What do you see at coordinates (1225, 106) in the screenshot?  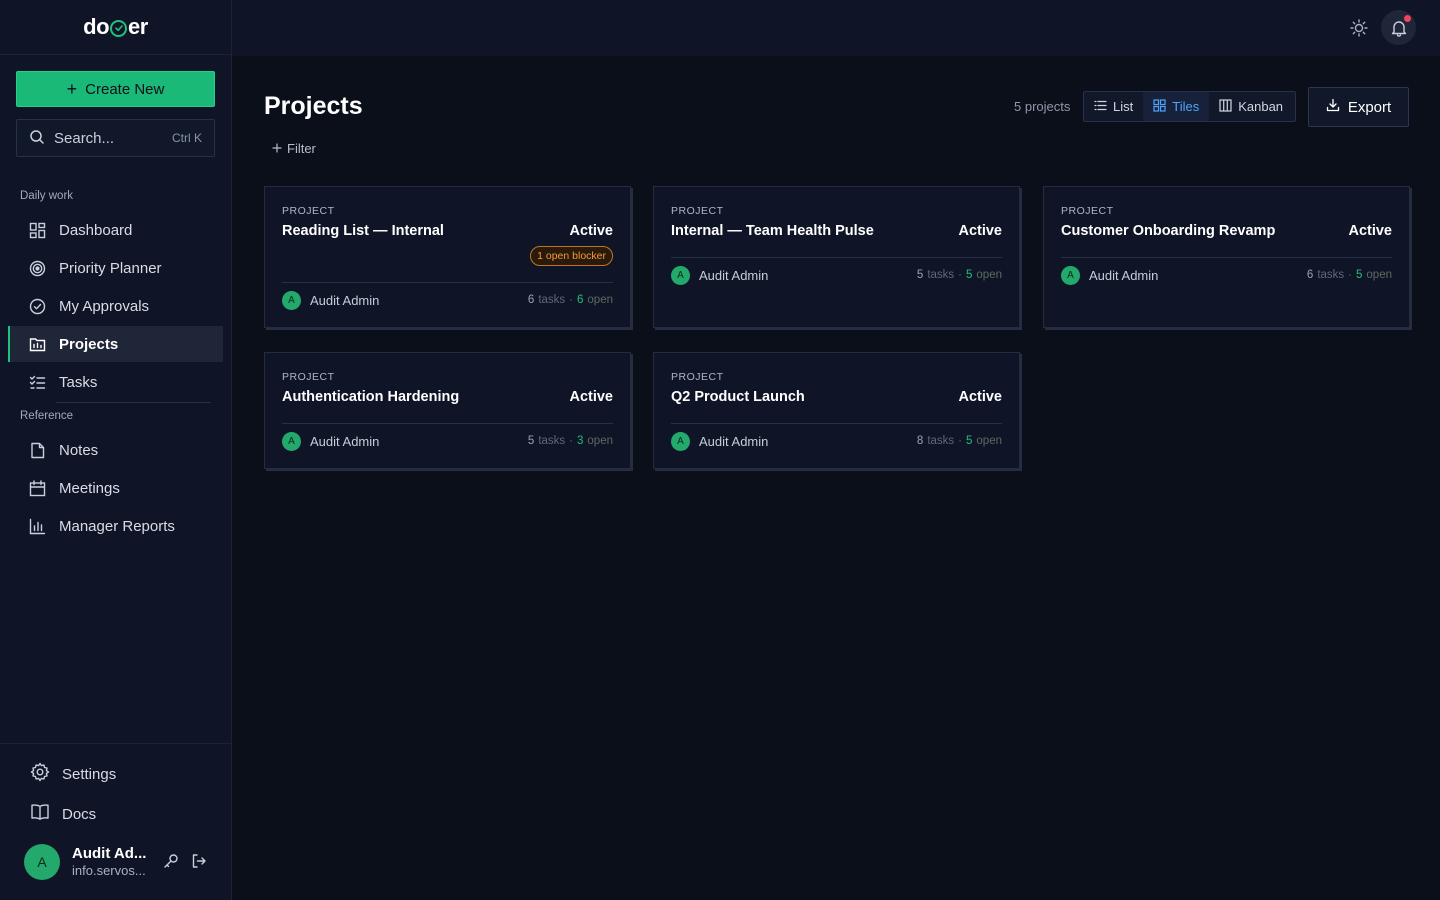 I see `kanban-icon` at bounding box center [1225, 106].